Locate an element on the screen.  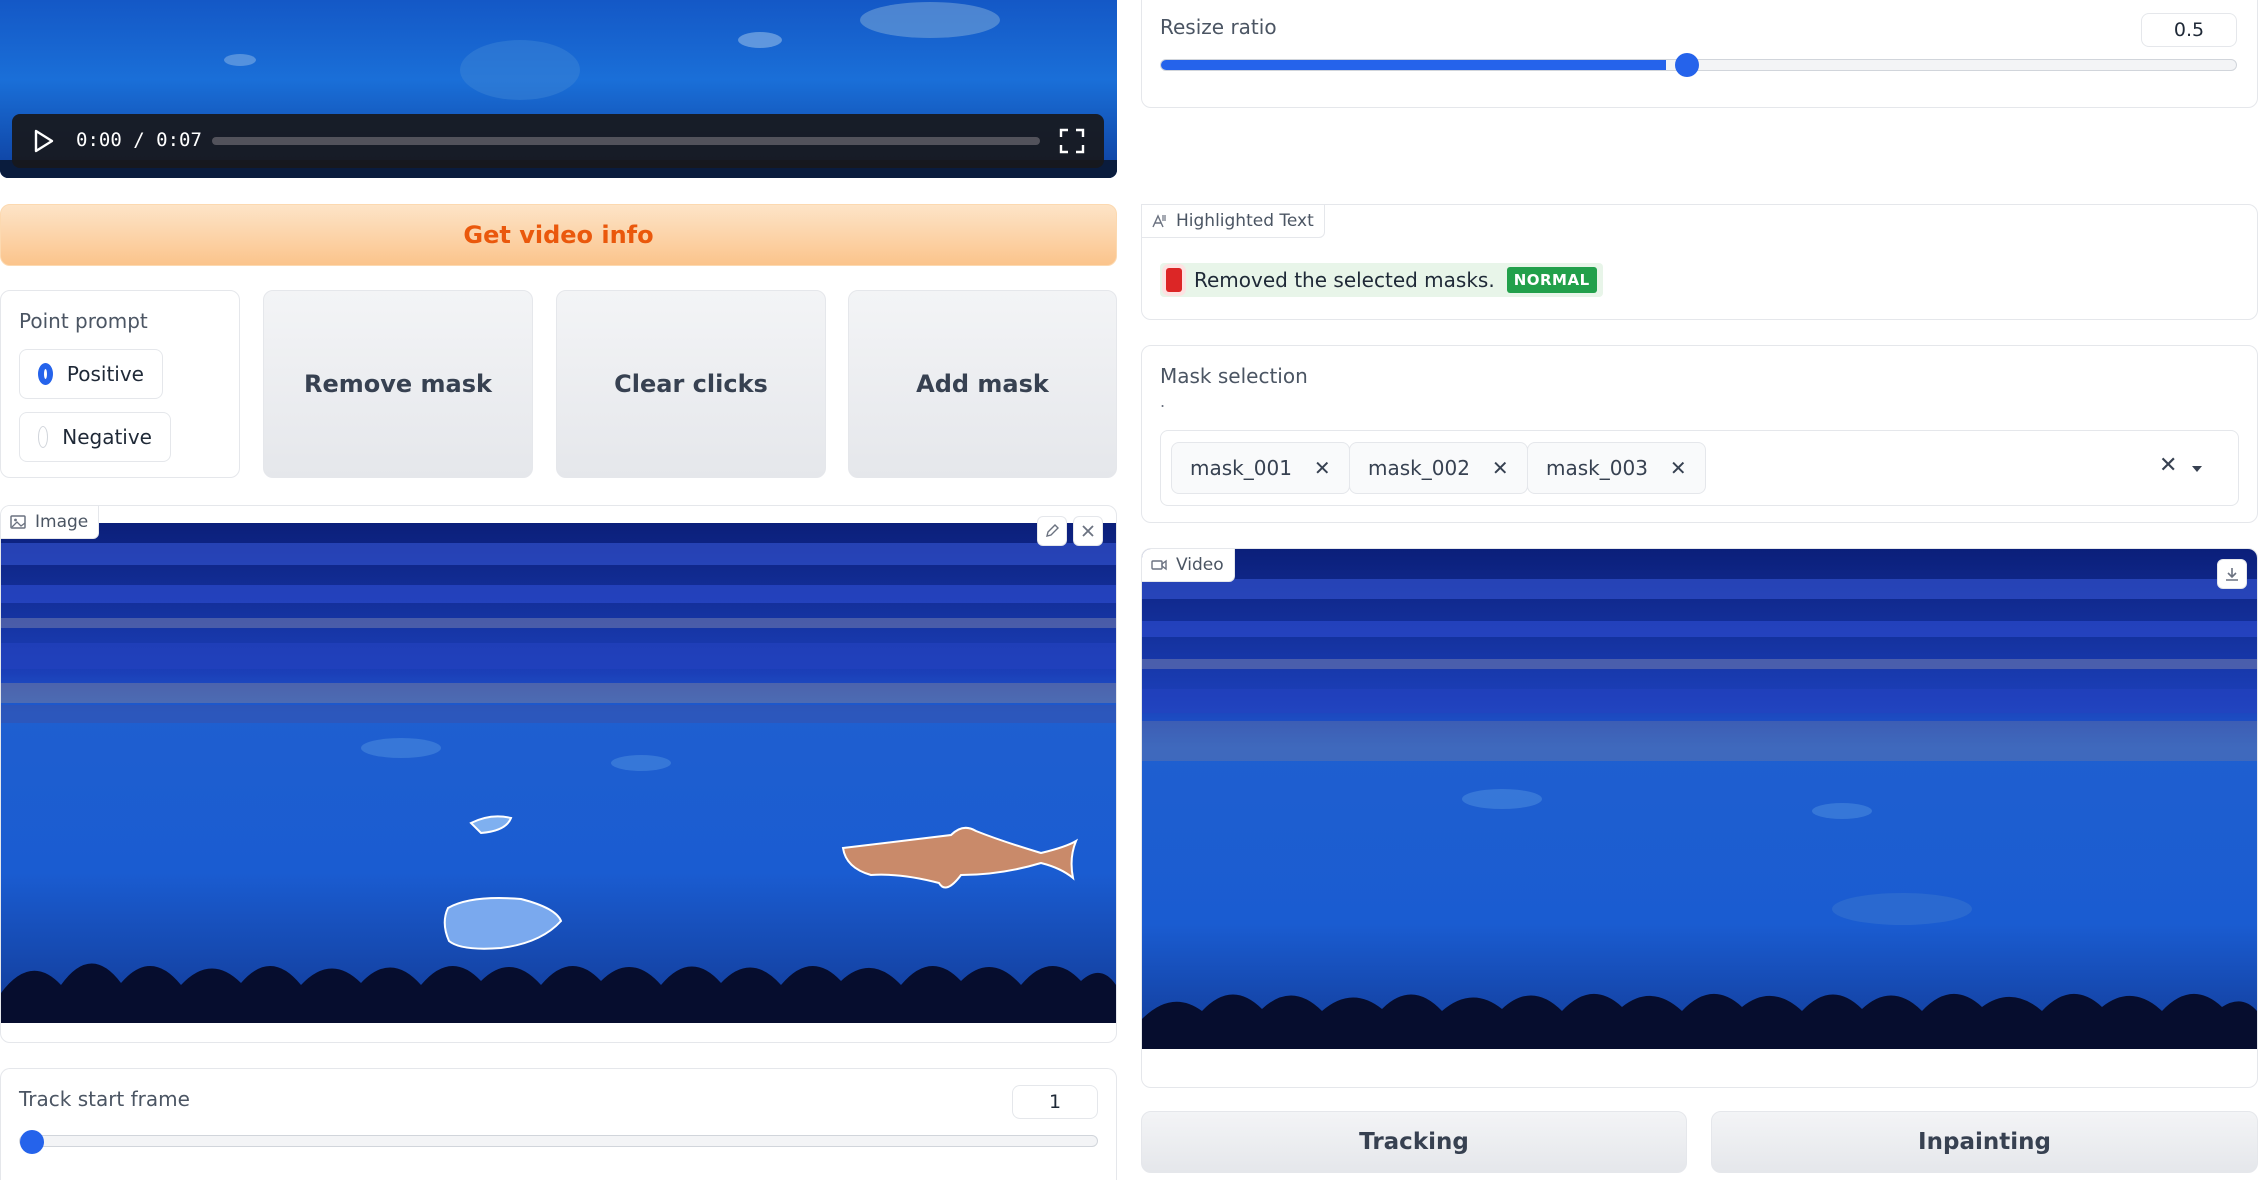
resize-ratio-slider-fill is located at coordinates (1414, 65).